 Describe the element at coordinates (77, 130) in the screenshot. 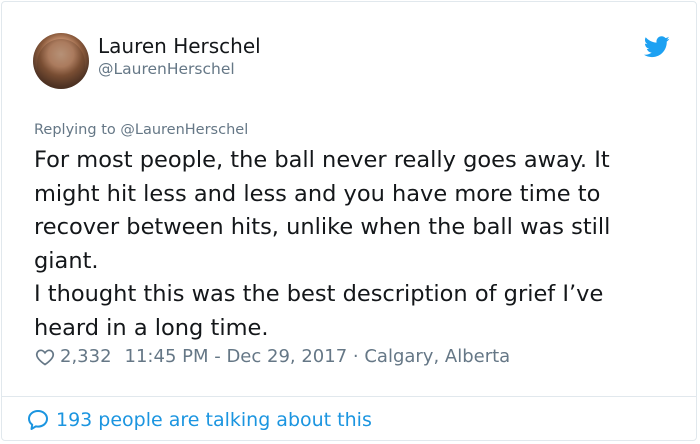

I see `replying-prefix: Replying to` at that location.